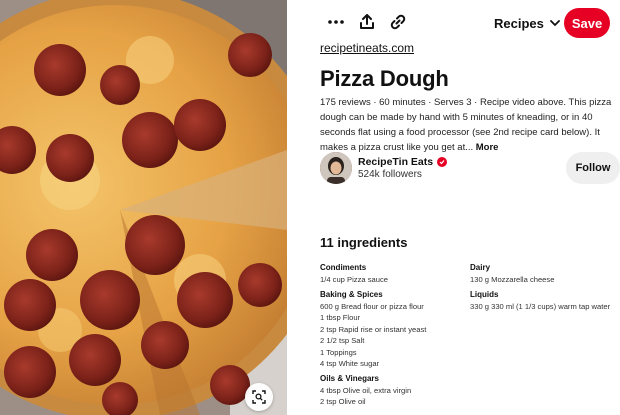 The height and width of the screenshot is (415, 620). What do you see at coordinates (364, 242) in the screenshot?
I see `ingredients-heading: 11 ingredients` at bounding box center [364, 242].